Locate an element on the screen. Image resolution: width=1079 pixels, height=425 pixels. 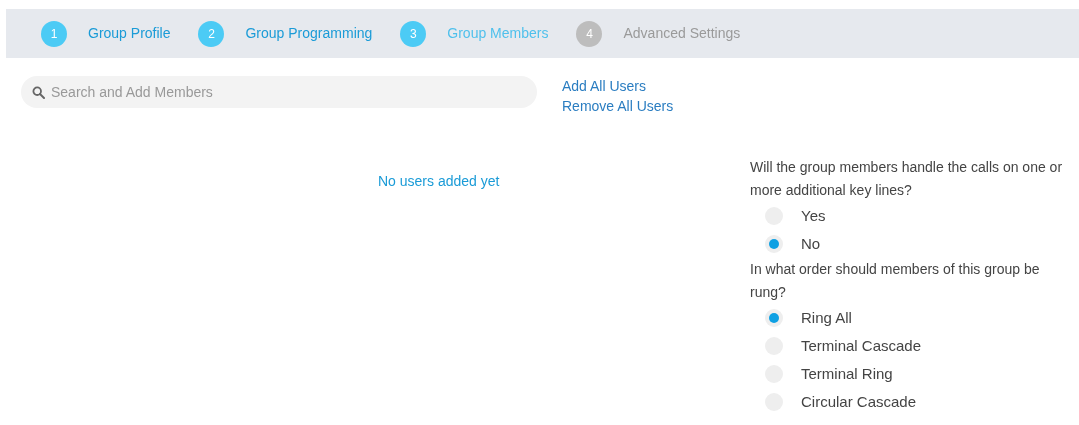
option-label: Ring All is located at coordinates (826, 318).